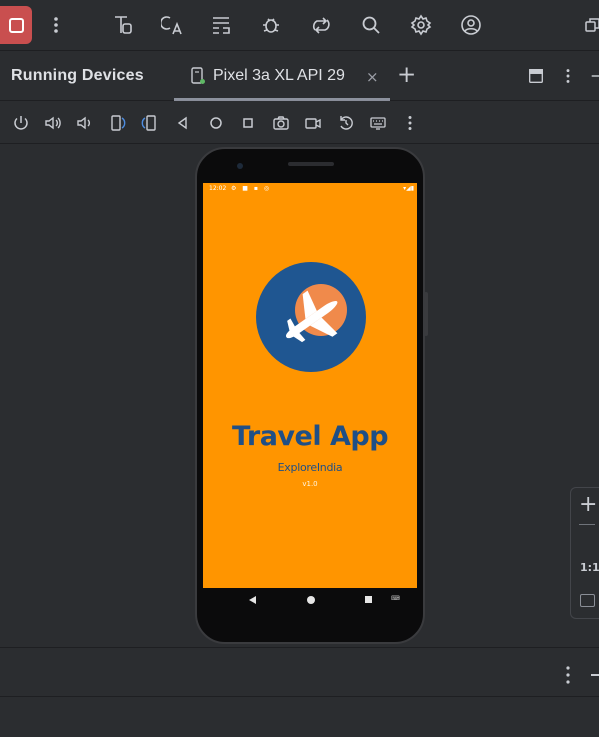  I want to click on volume-up-icon, so click(53, 123).